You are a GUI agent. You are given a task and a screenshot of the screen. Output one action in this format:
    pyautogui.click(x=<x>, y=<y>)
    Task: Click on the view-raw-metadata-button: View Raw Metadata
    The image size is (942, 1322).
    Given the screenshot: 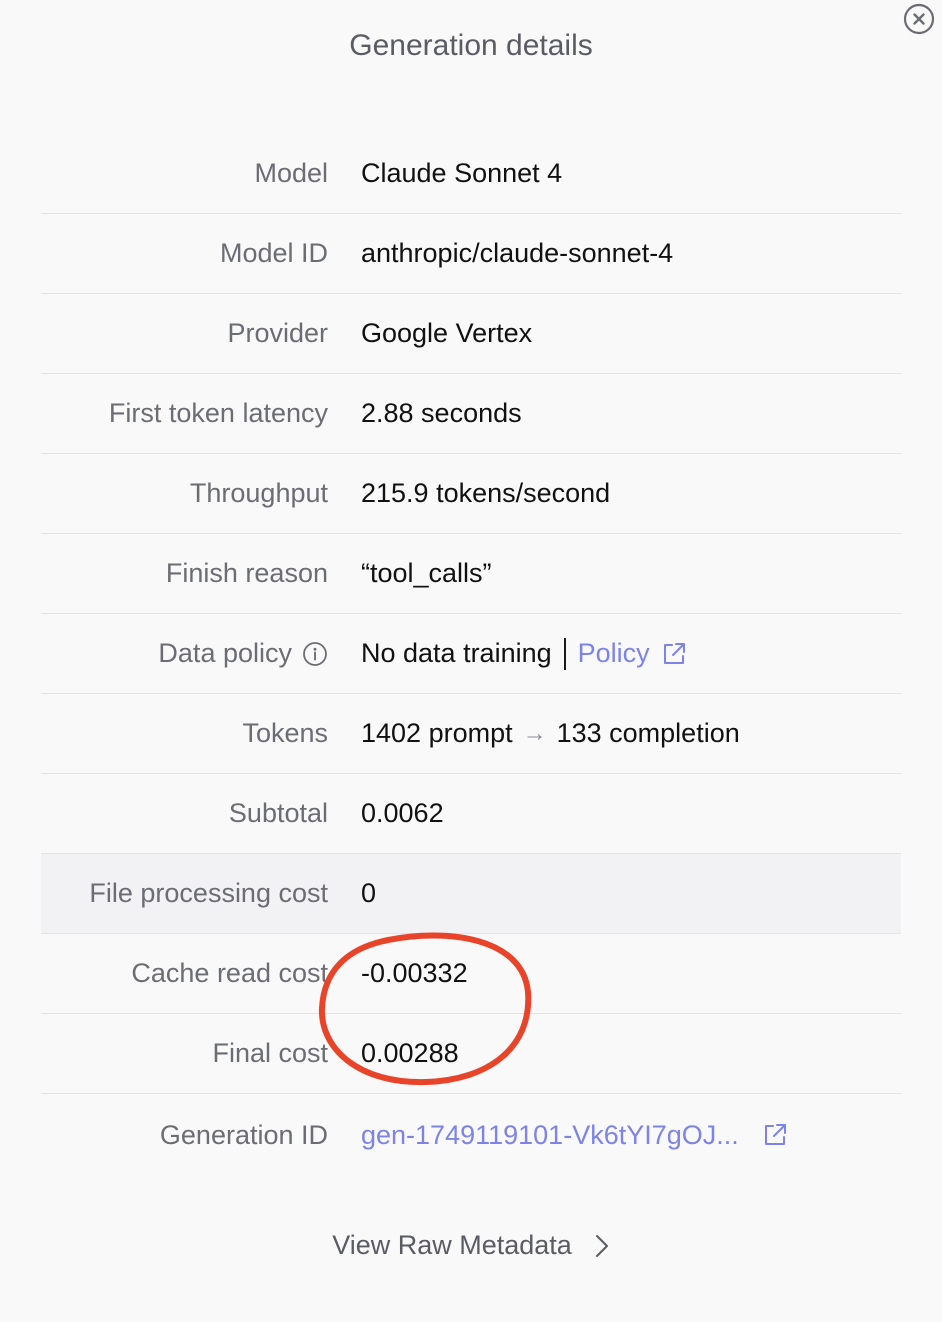 What is the action you would take?
    pyautogui.click(x=471, y=1245)
    